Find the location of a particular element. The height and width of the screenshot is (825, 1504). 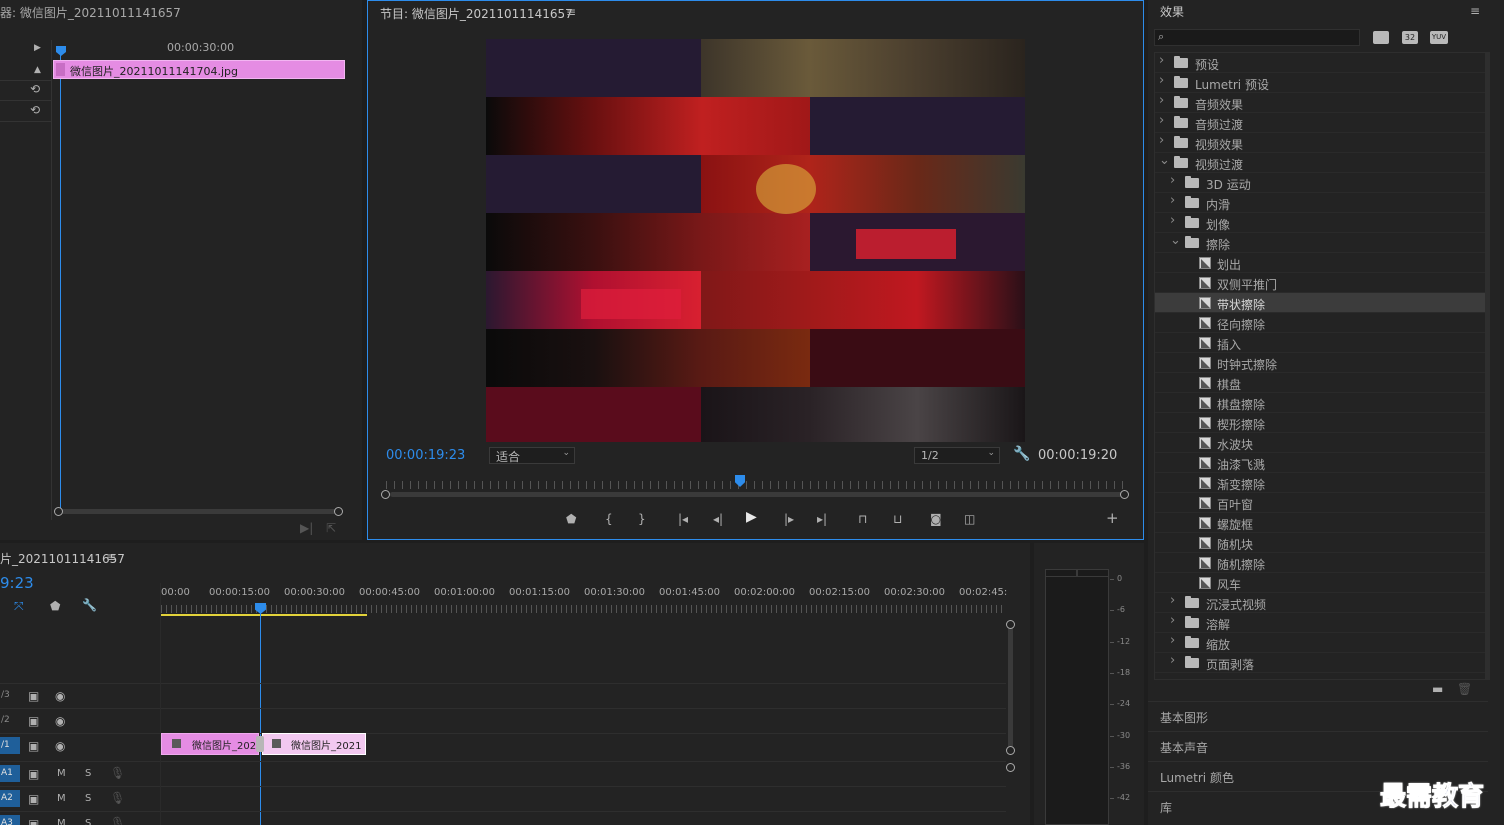

timeline-clip-1: 微信图片_202 is located at coordinates (210, 744).